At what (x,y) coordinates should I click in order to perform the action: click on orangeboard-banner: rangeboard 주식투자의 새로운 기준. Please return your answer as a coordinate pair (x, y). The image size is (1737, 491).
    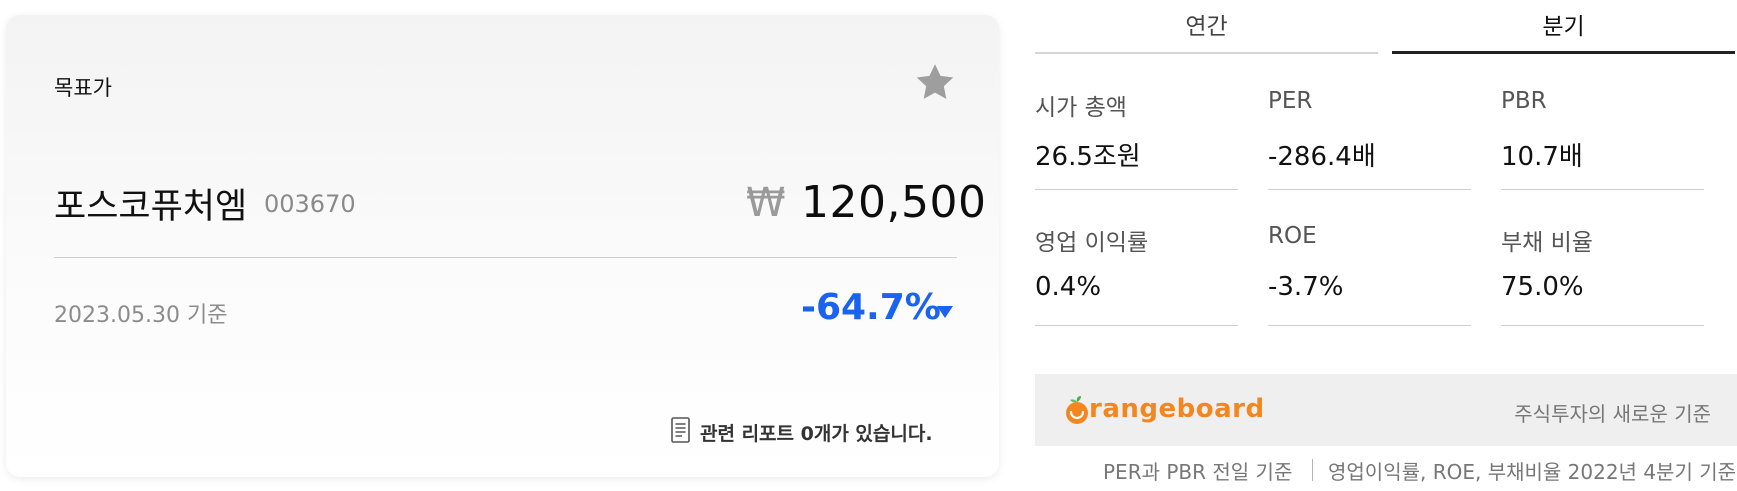
    Looking at the image, I should click on (1386, 410).